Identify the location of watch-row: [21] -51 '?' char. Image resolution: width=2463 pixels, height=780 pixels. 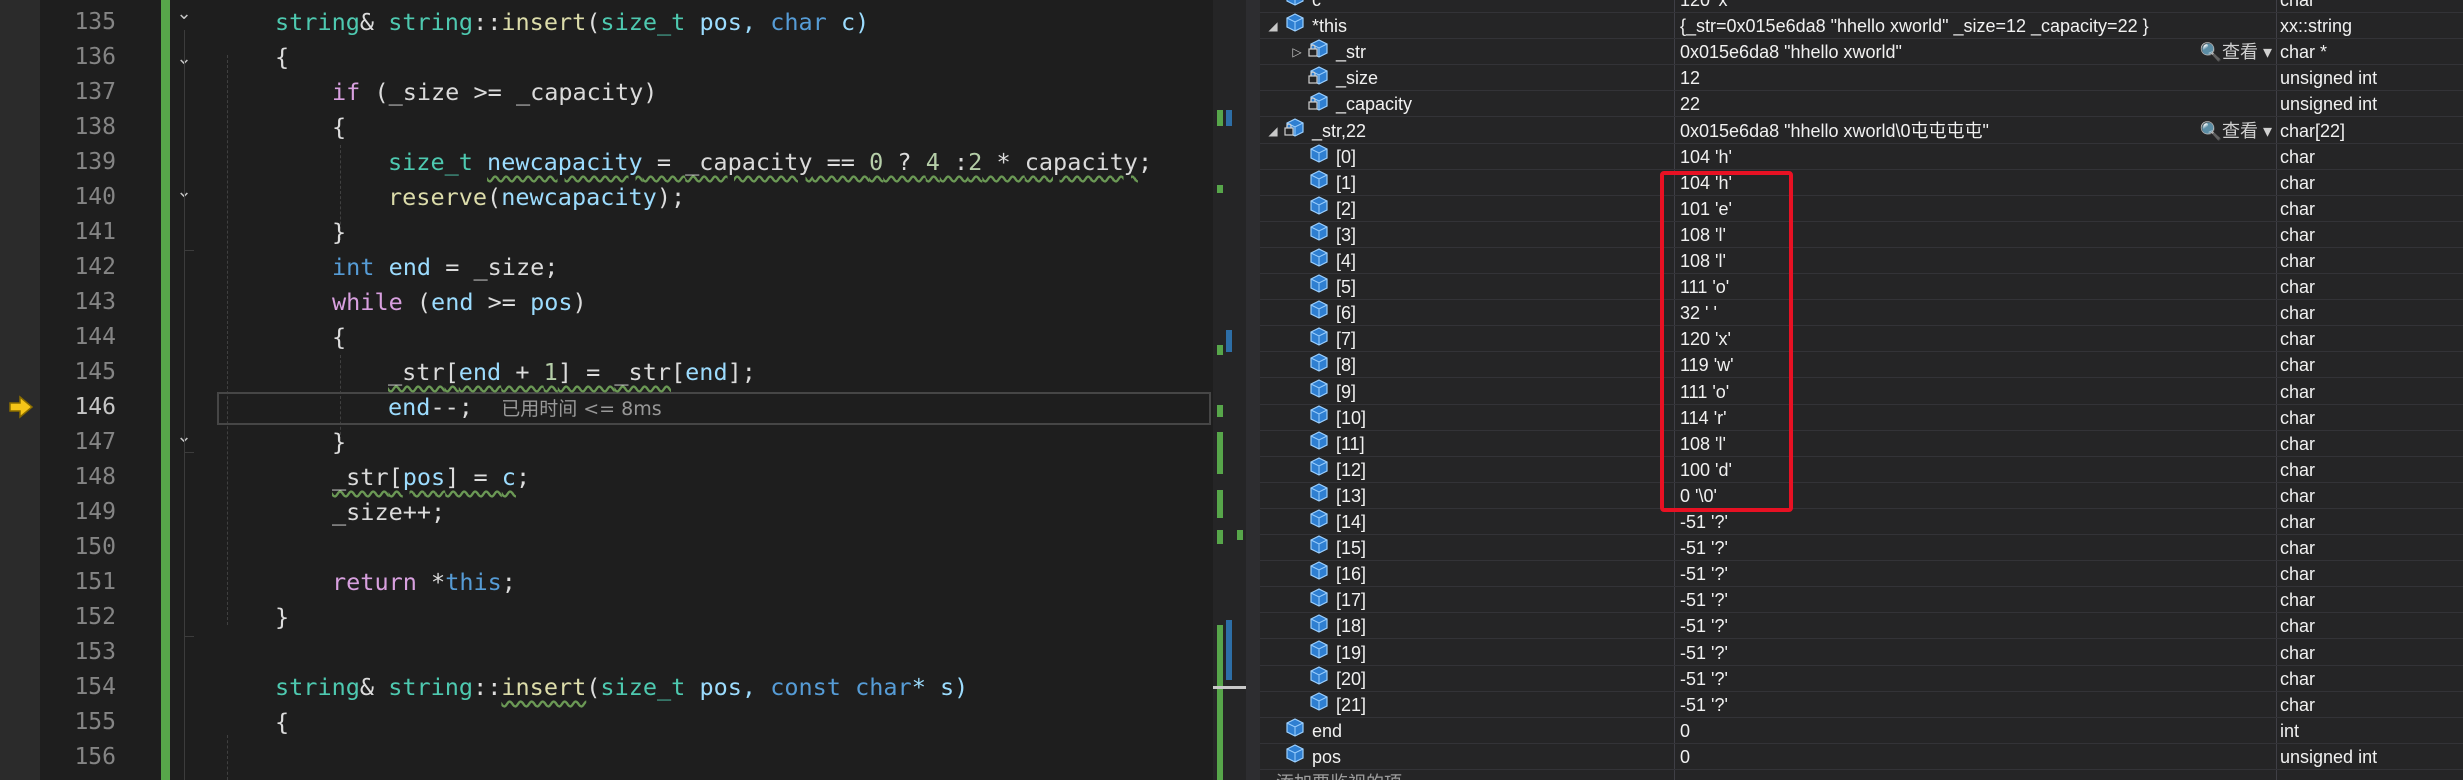
(1861, 705).